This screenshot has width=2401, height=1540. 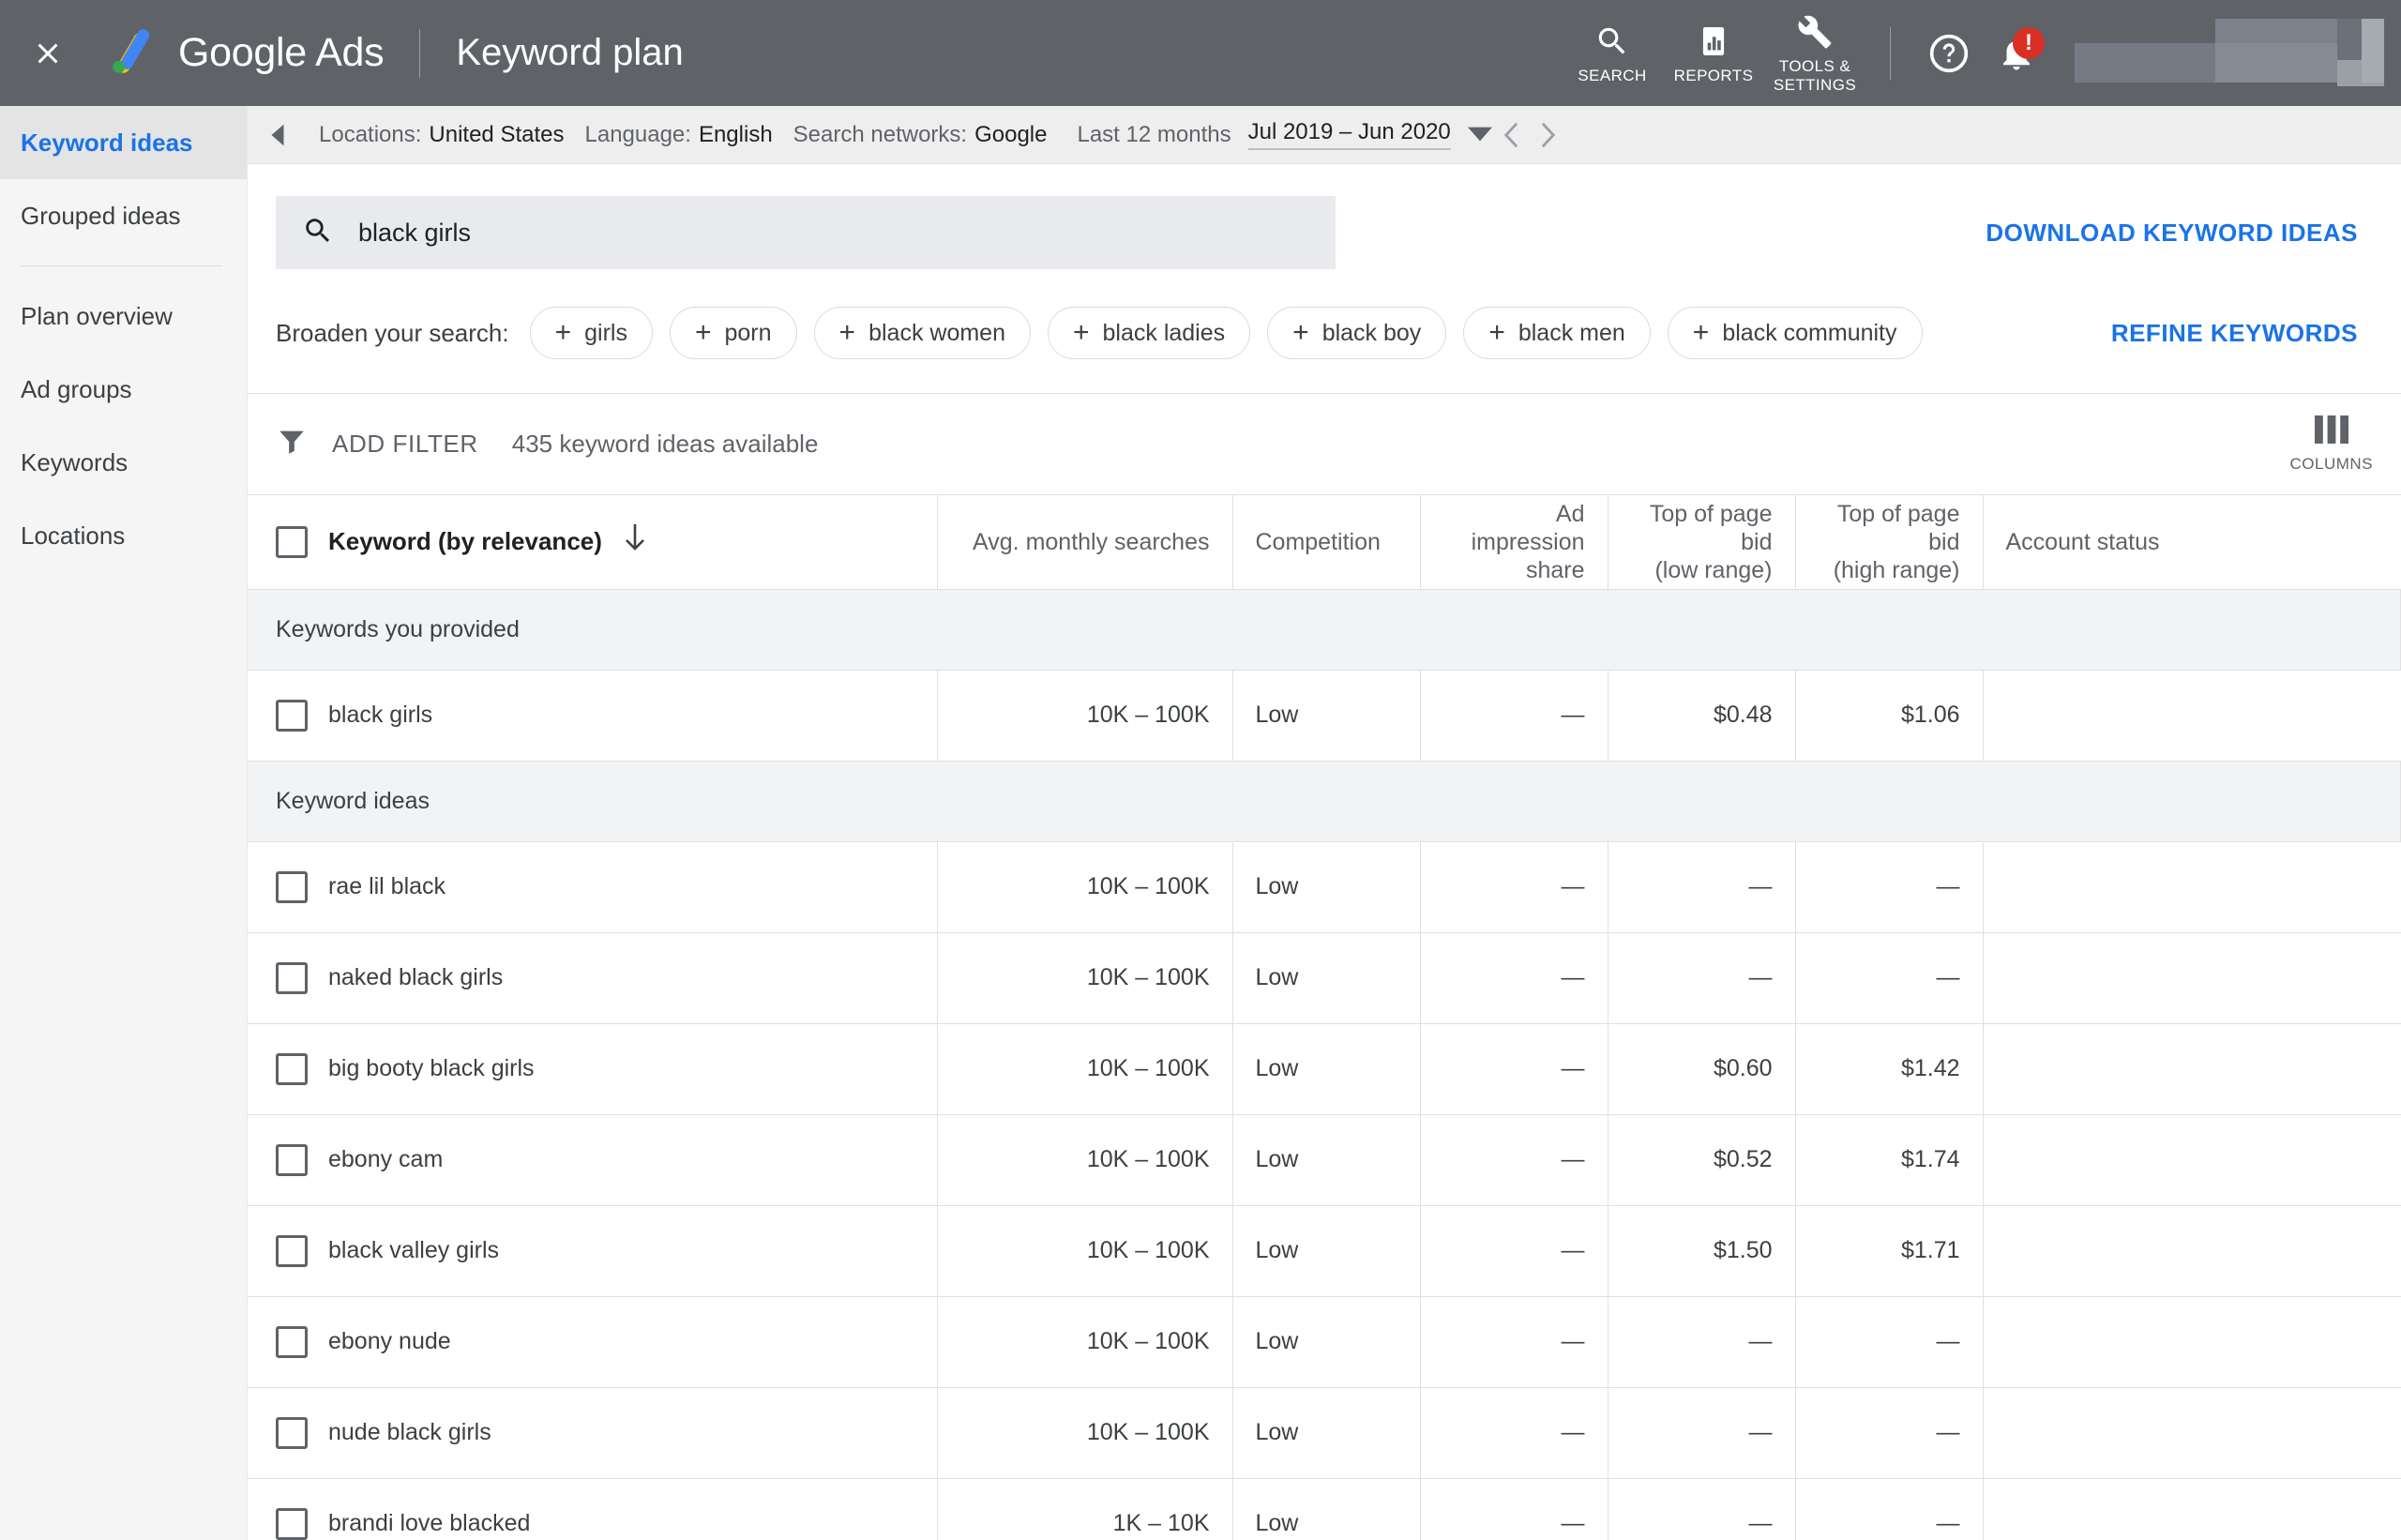 I want to click on broaden-chip-black-community: + black community, so click(x=1795, y=333).